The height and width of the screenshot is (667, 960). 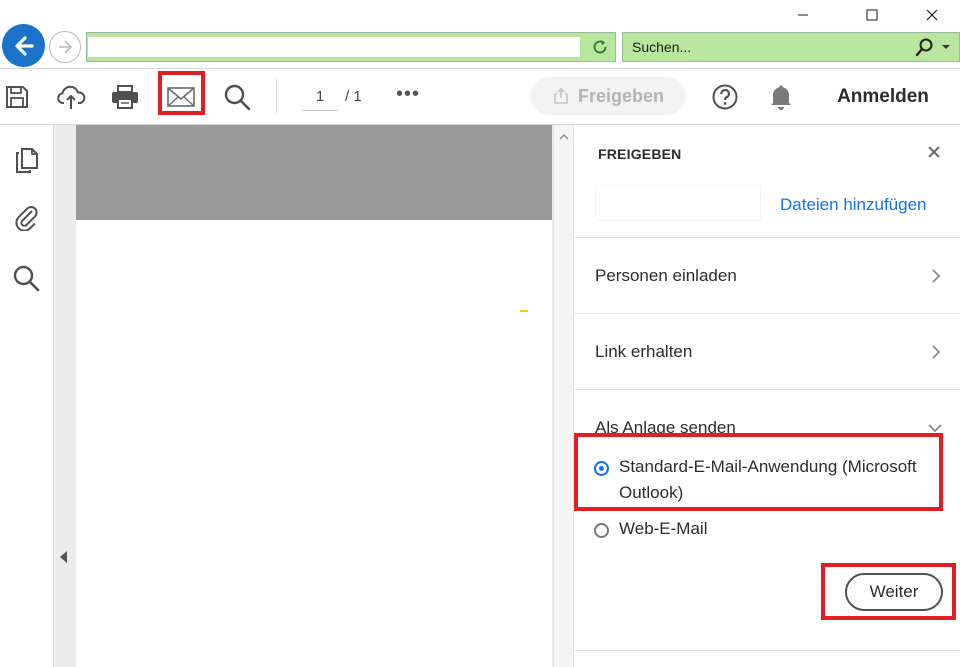 I want to click on left-sidebar, so click(x=27, y=396).